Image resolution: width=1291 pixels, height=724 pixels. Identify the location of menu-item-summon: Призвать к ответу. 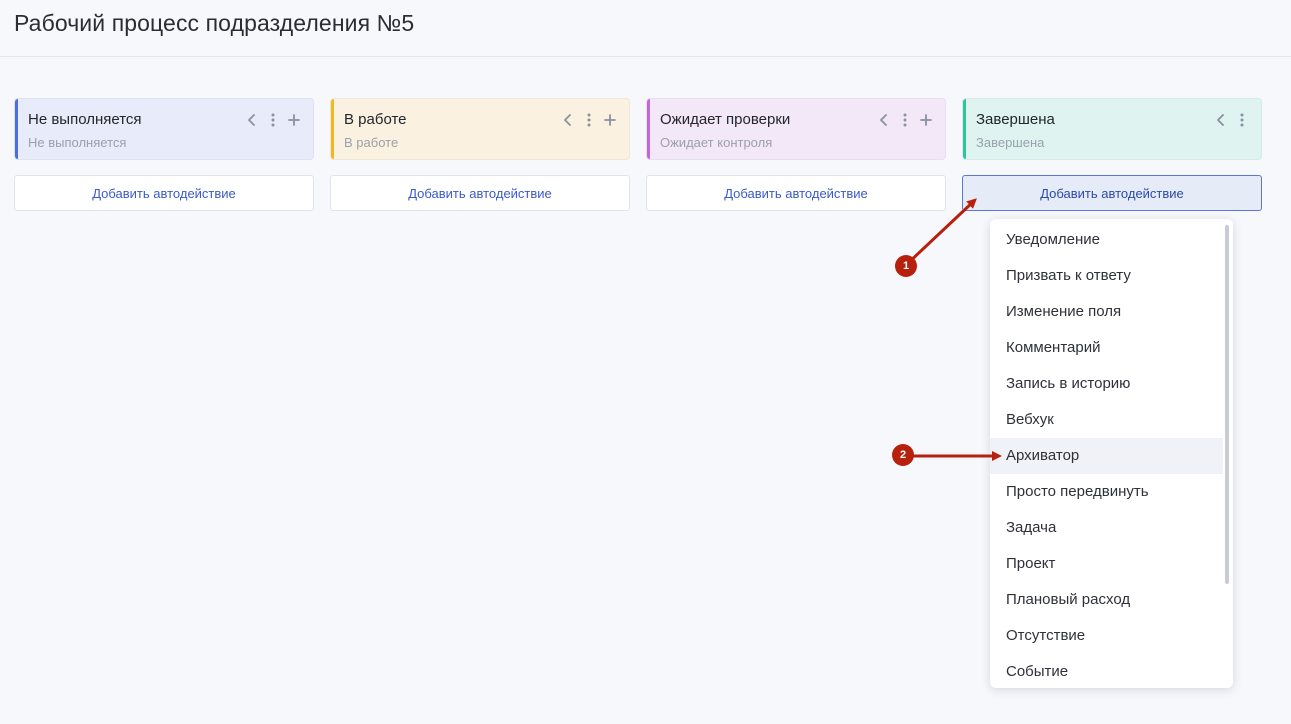
(1106, 276).